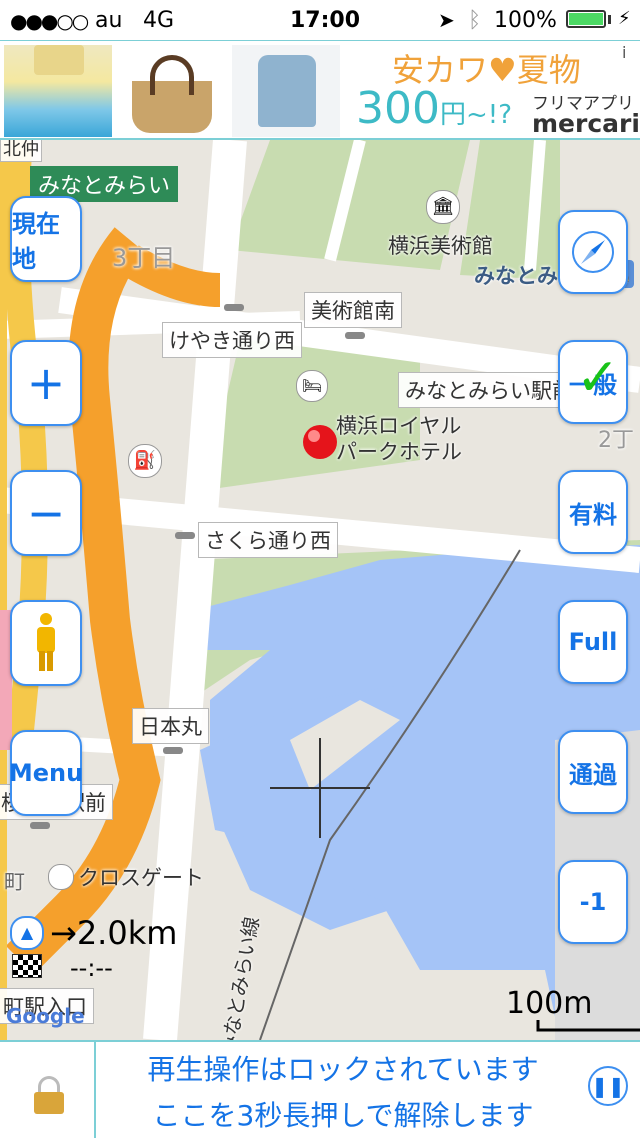 The width and height of the screenshot is (640, 1138). What do you see at coordinates (172, 91) in the screenshot?
I see `basket-bag-image` at bounding box center [172, 91].